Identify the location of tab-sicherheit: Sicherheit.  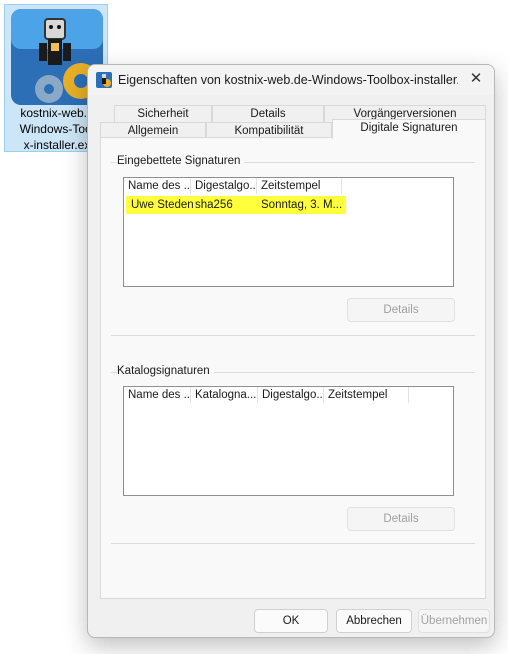
(163, 113).